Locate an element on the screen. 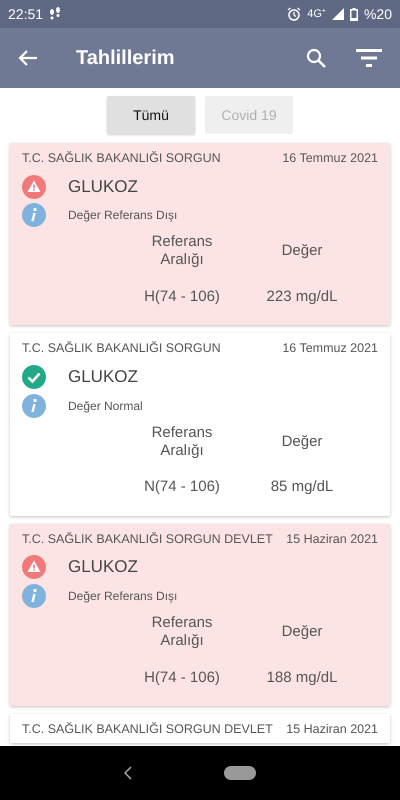 The height and width of the screenshot is (800, 400). result-value: 85 mg/dL is located at coordinates (302, 487).